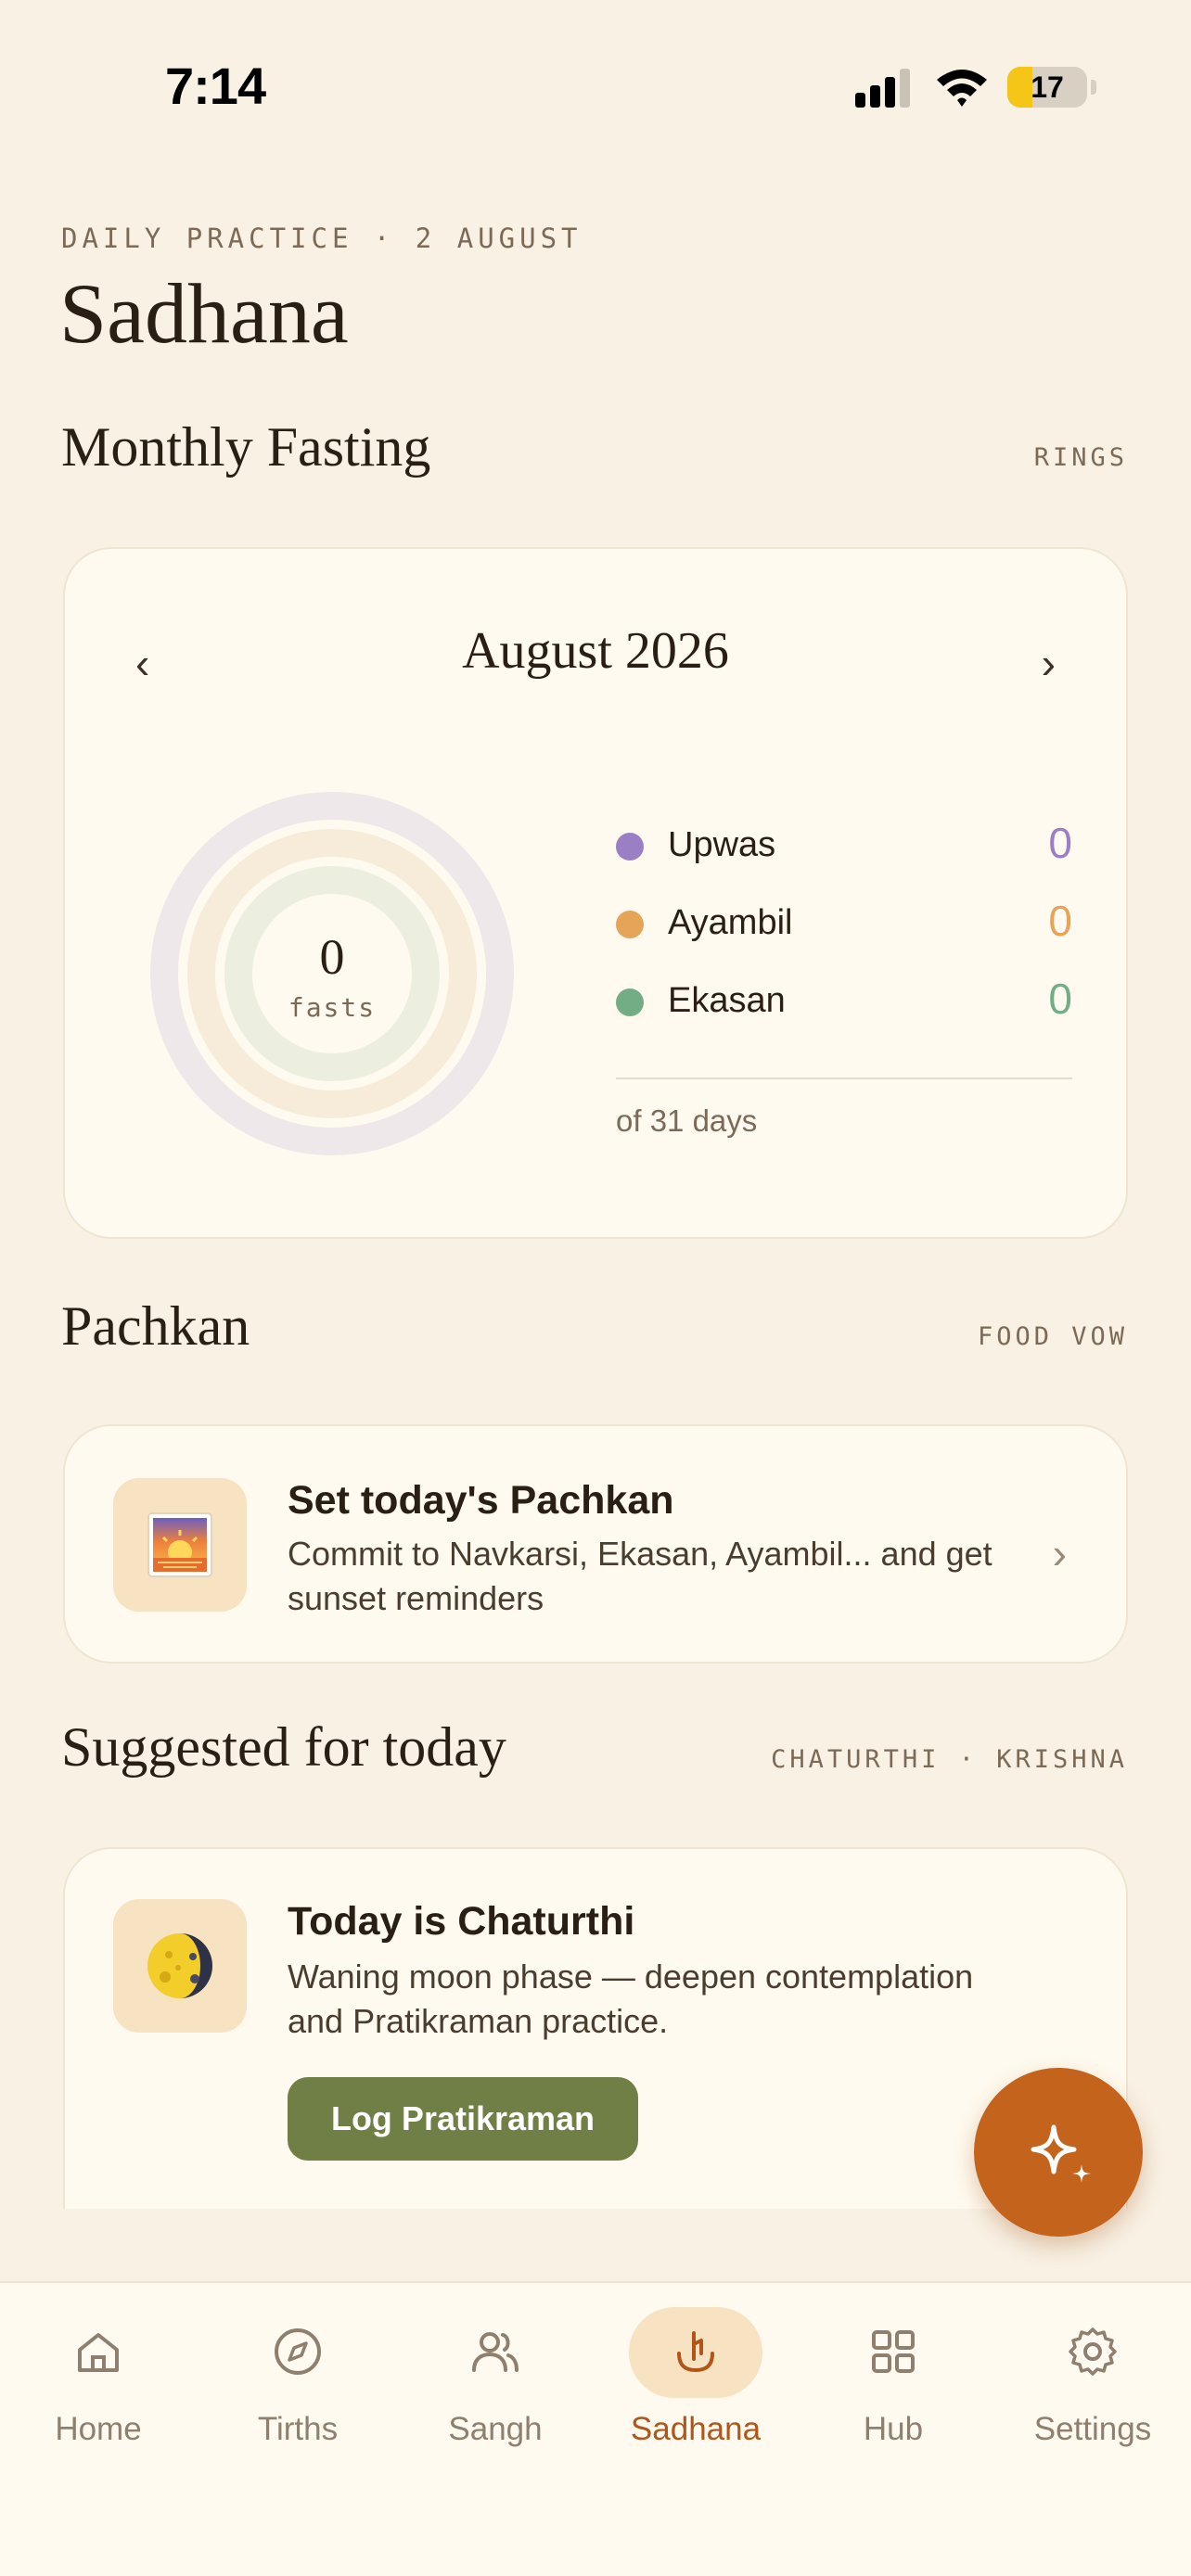  Describe the element at coordinates (730, 923) in the screenshot. I see `legend-label: Ayambil` at that location.